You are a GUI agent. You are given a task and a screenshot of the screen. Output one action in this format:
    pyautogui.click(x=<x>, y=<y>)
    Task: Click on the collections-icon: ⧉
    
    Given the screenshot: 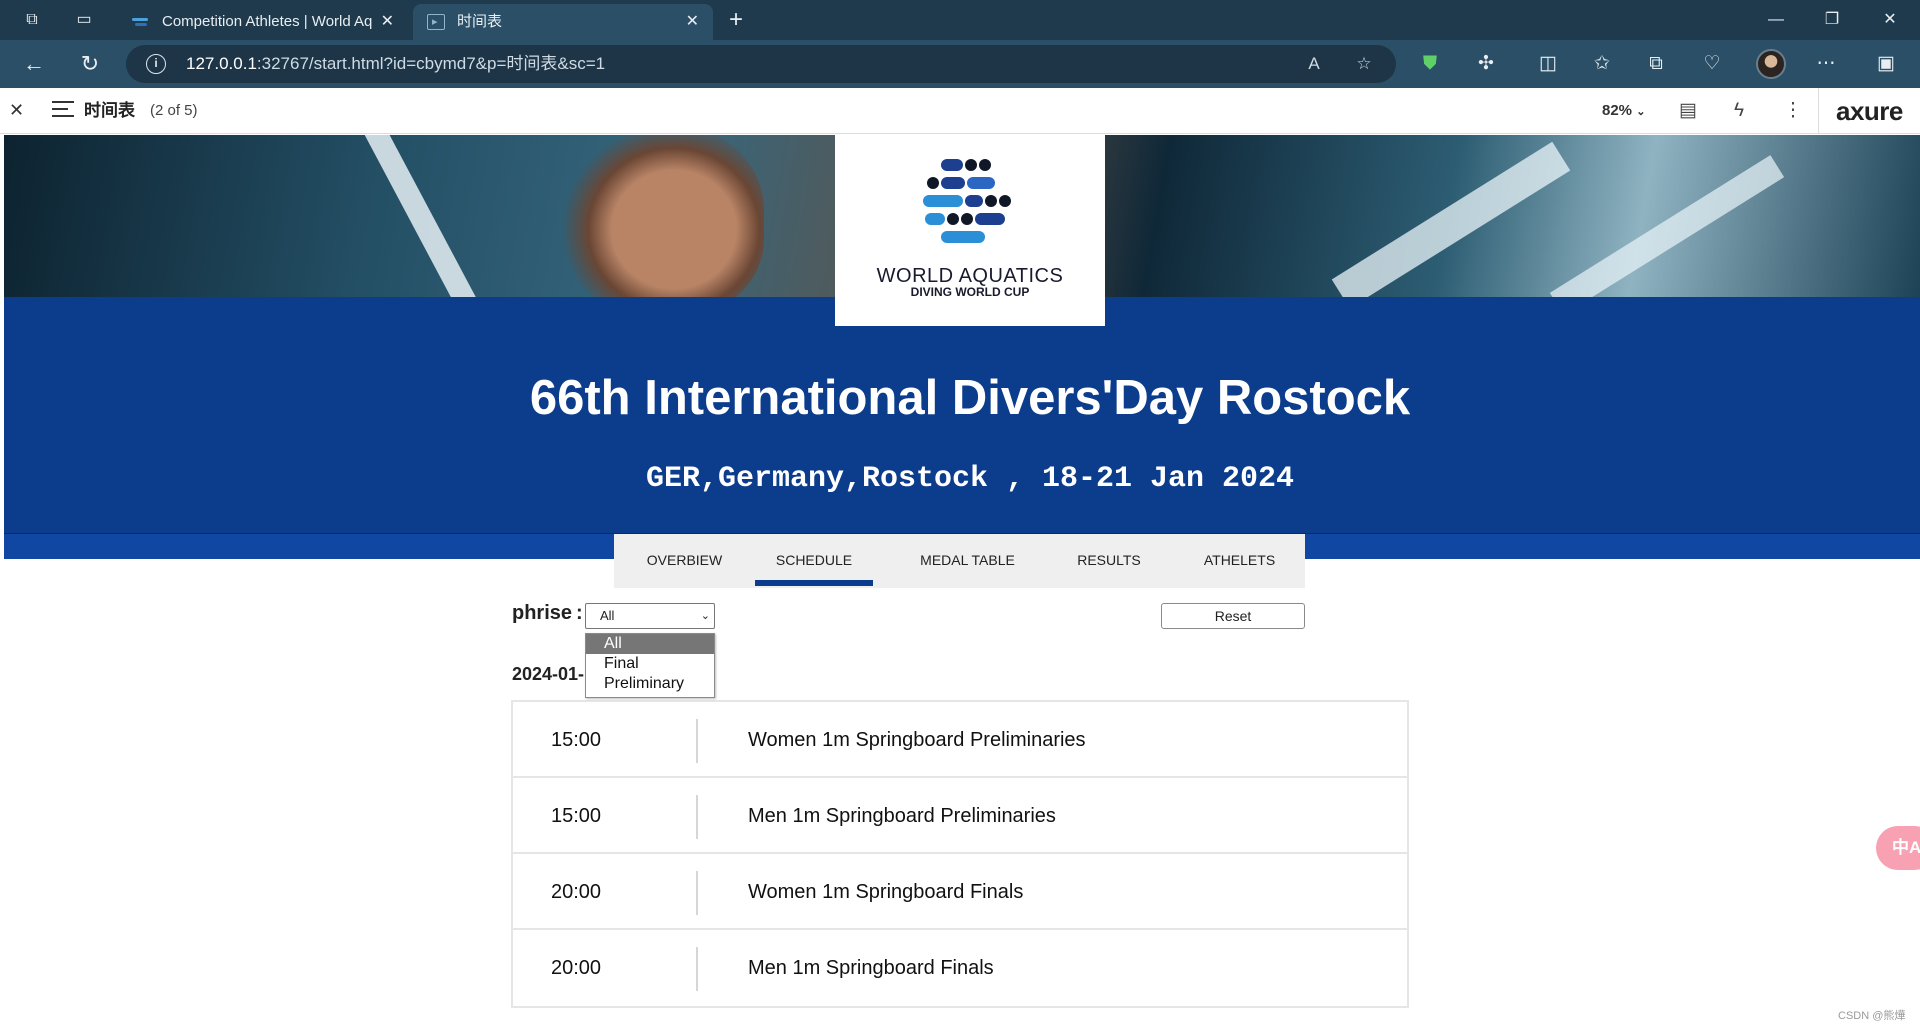 What is the action you would take?
    pyautogui.click(x=1656, y=64)
    